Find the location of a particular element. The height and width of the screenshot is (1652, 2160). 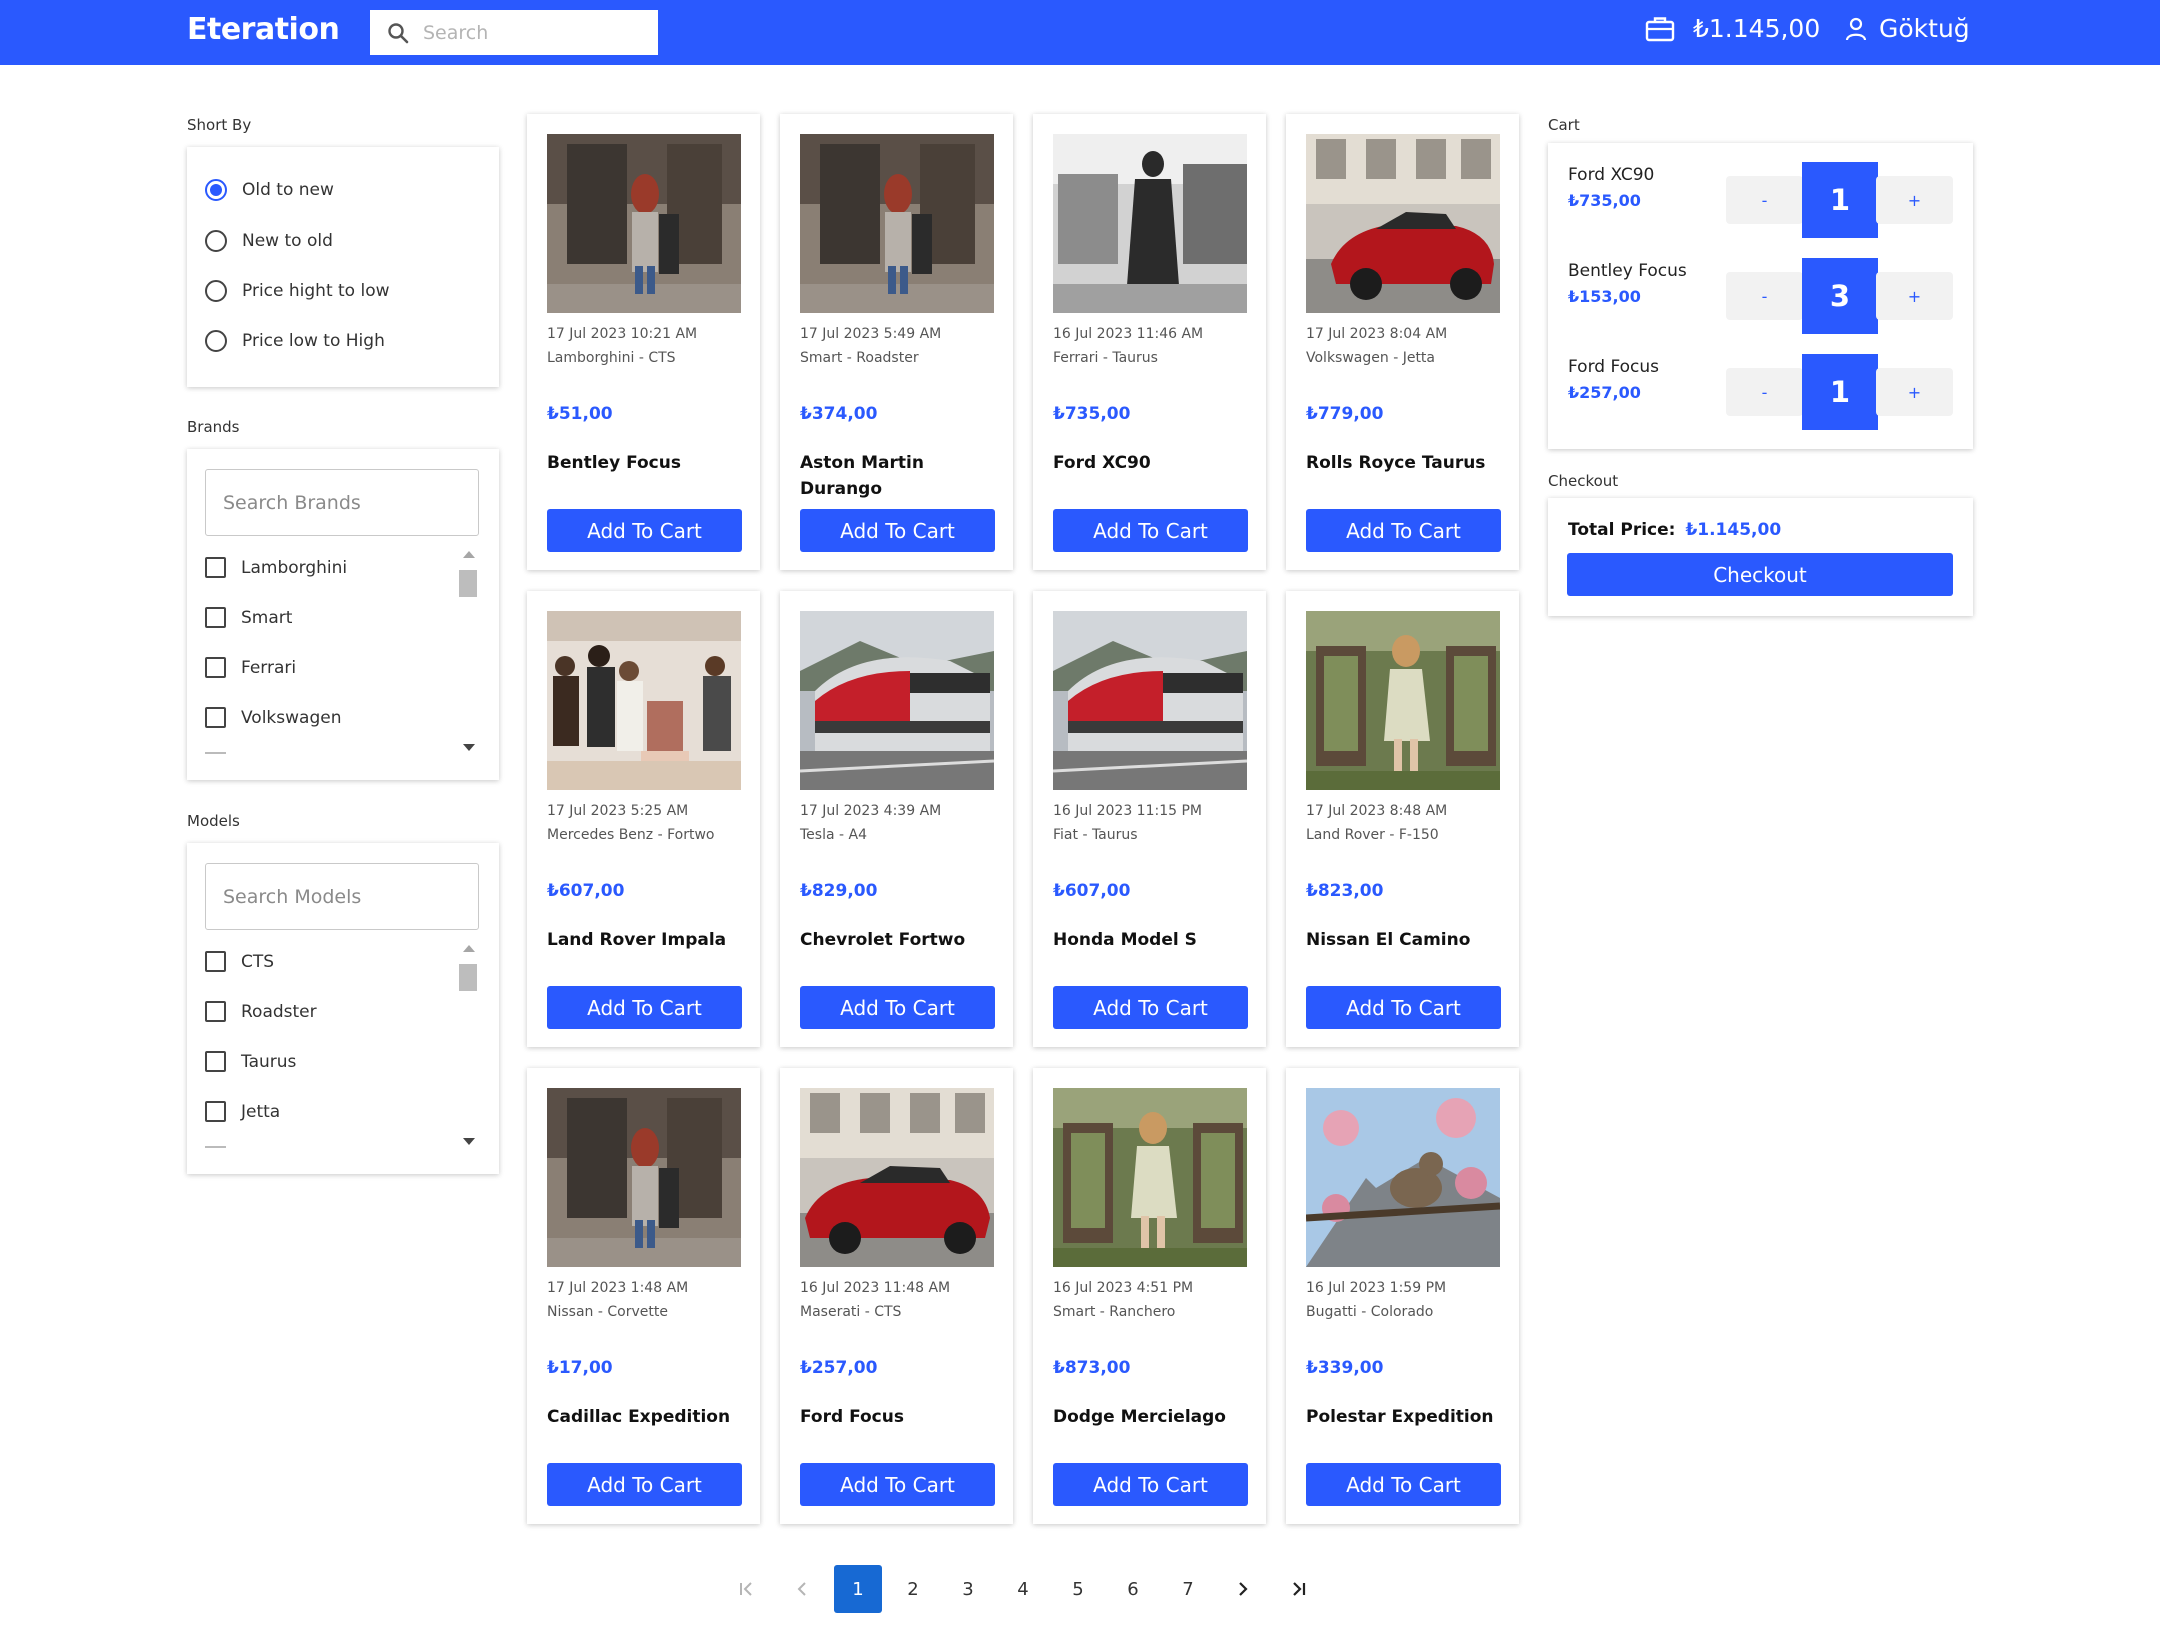

sort-option-price-low-to-high: Price low to High is located at coordinates (295, 341).